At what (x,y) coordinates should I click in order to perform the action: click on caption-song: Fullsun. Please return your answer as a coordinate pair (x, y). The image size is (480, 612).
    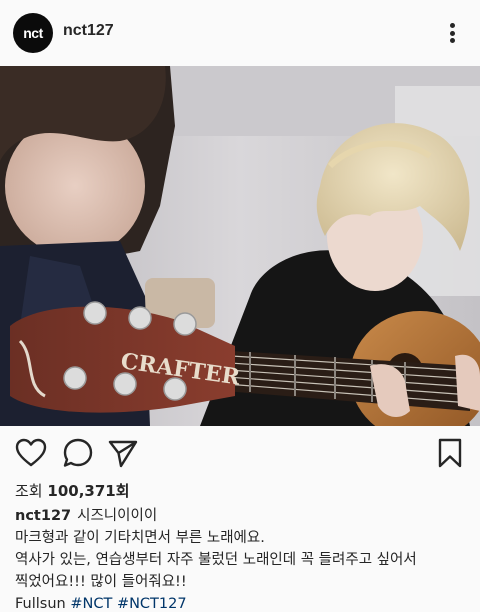
    Looking at the image, I should click on (40, 604).